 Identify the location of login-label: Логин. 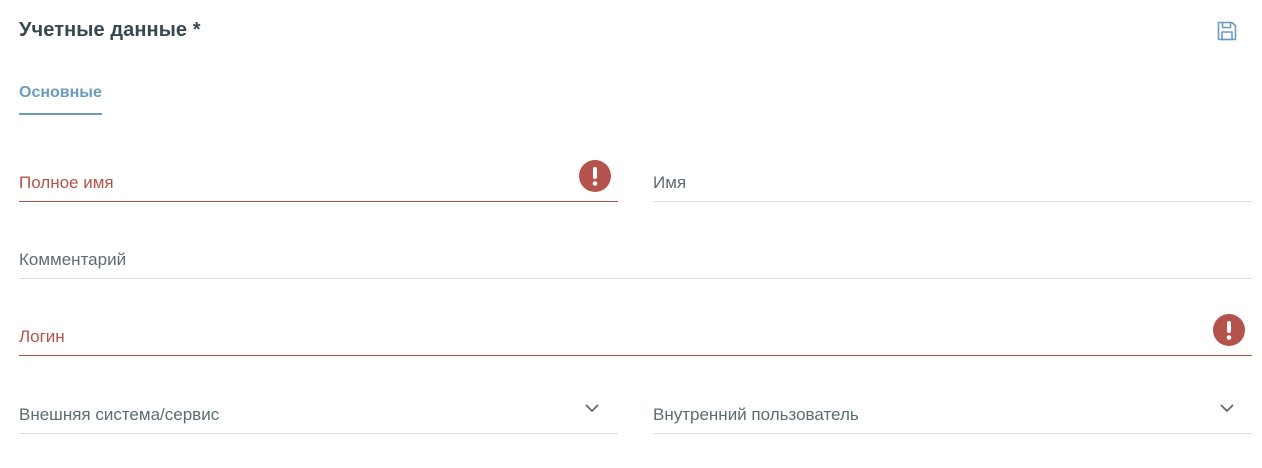
(42, 336).